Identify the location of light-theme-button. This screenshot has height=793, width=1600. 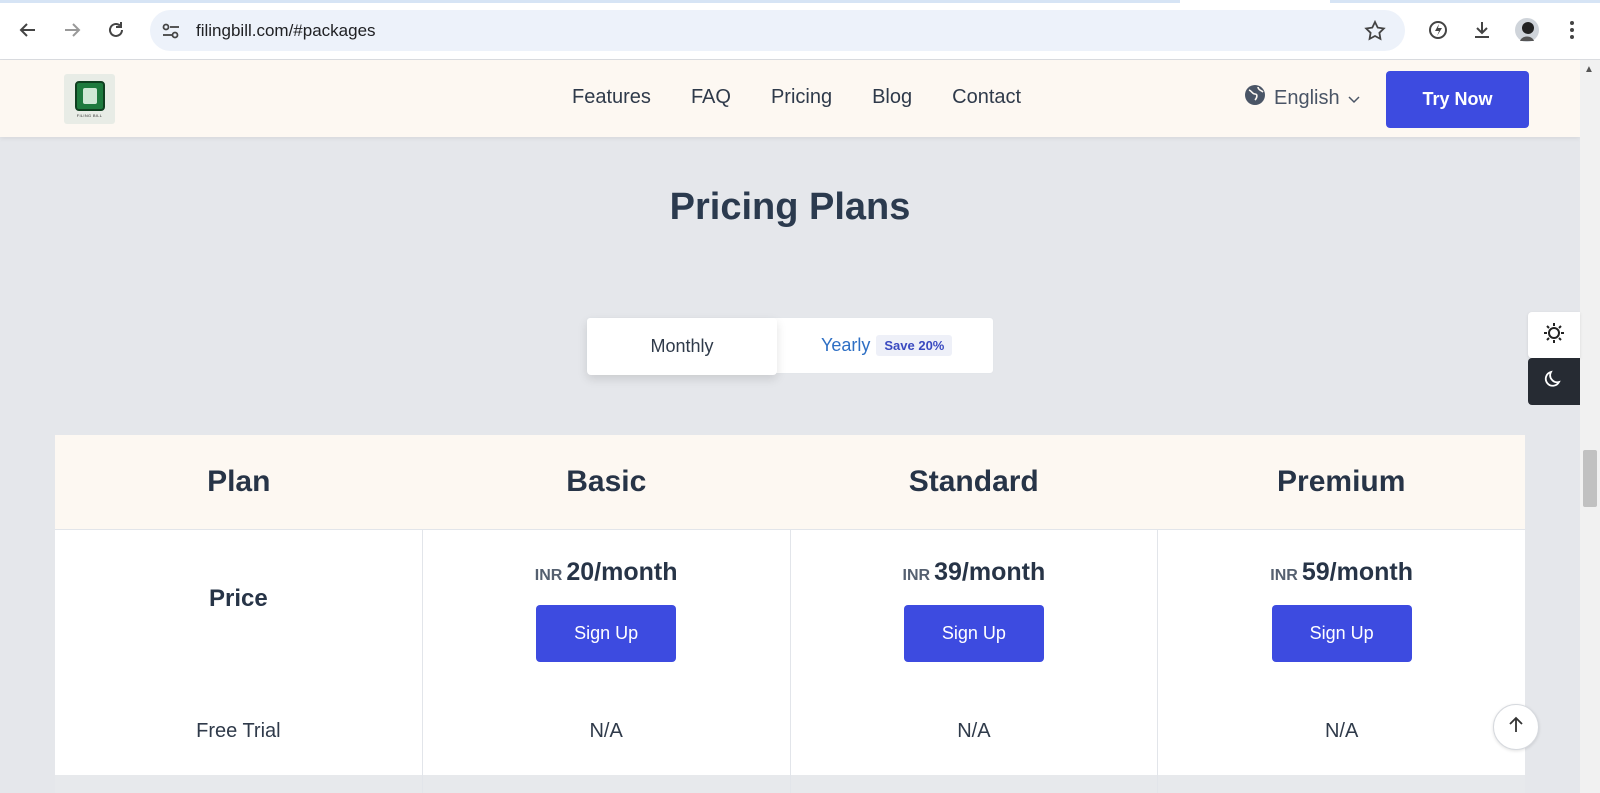
(1554, 335).